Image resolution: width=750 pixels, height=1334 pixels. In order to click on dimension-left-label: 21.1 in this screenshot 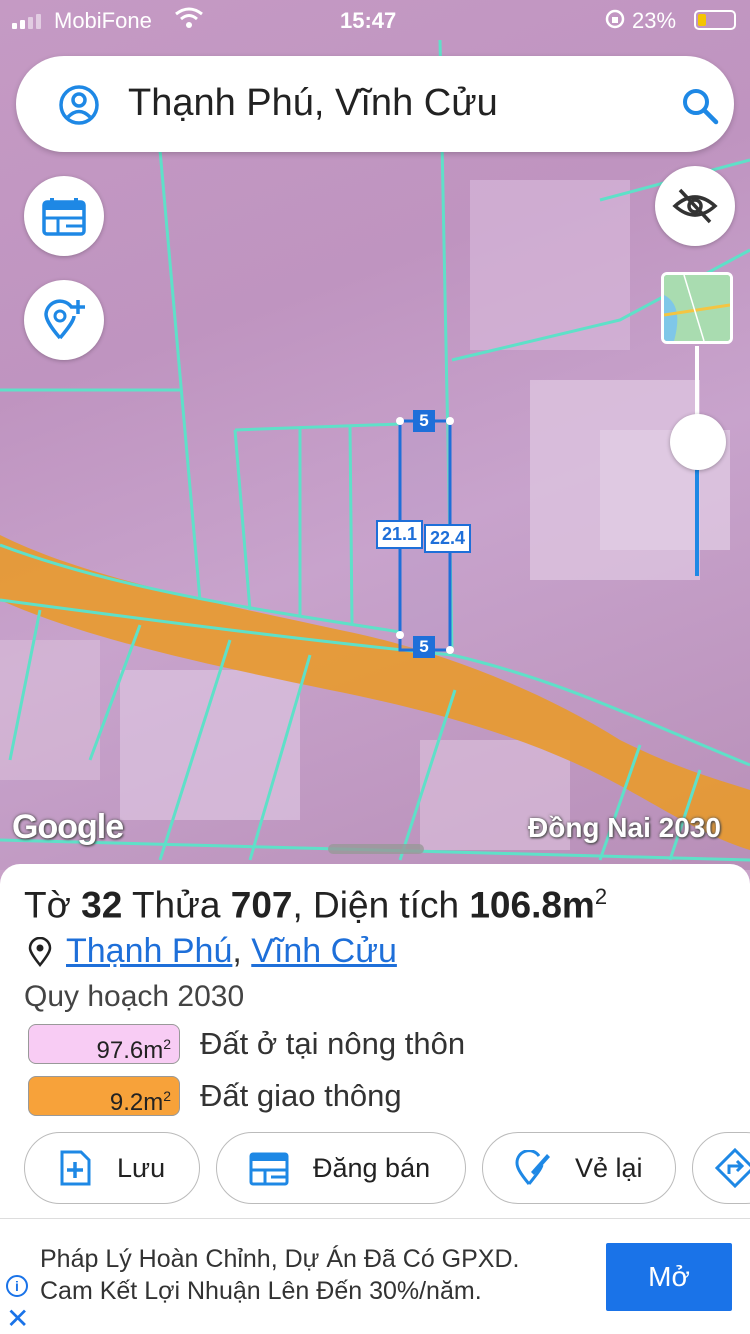, I will do `click(400, 534)`.